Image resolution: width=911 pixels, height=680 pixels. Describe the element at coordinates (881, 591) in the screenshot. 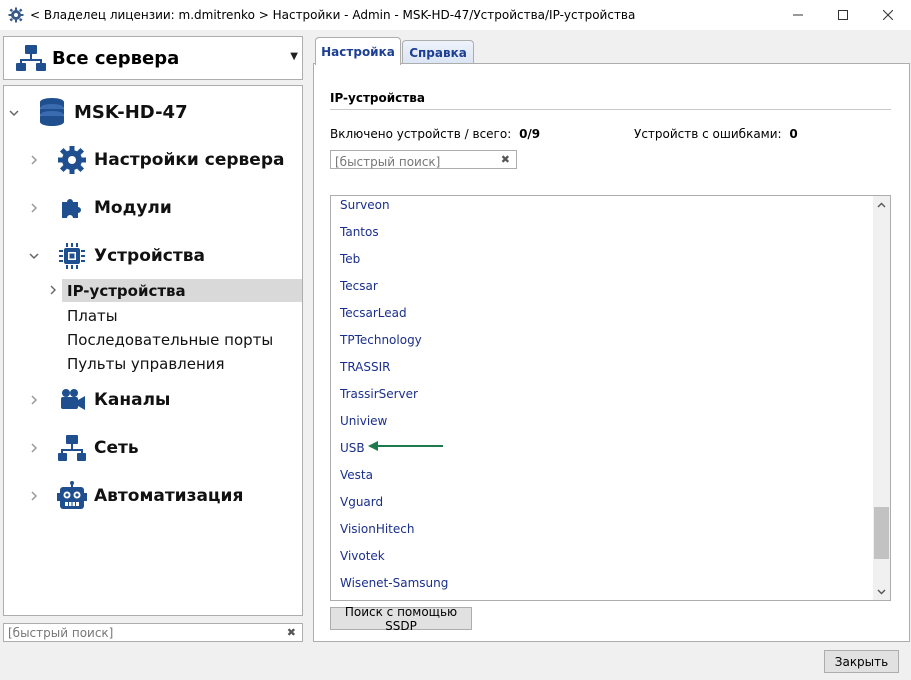

I see `scroll-down-button` at that location.